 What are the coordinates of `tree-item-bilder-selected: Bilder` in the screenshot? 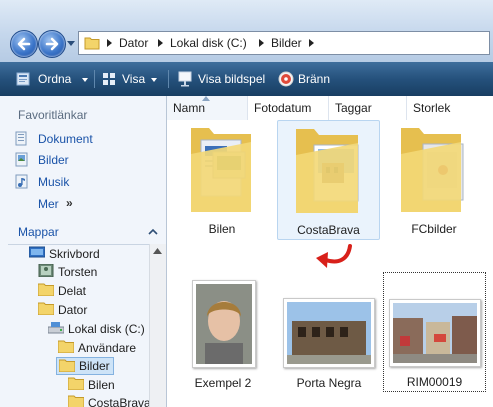 It's located at (85, 366).